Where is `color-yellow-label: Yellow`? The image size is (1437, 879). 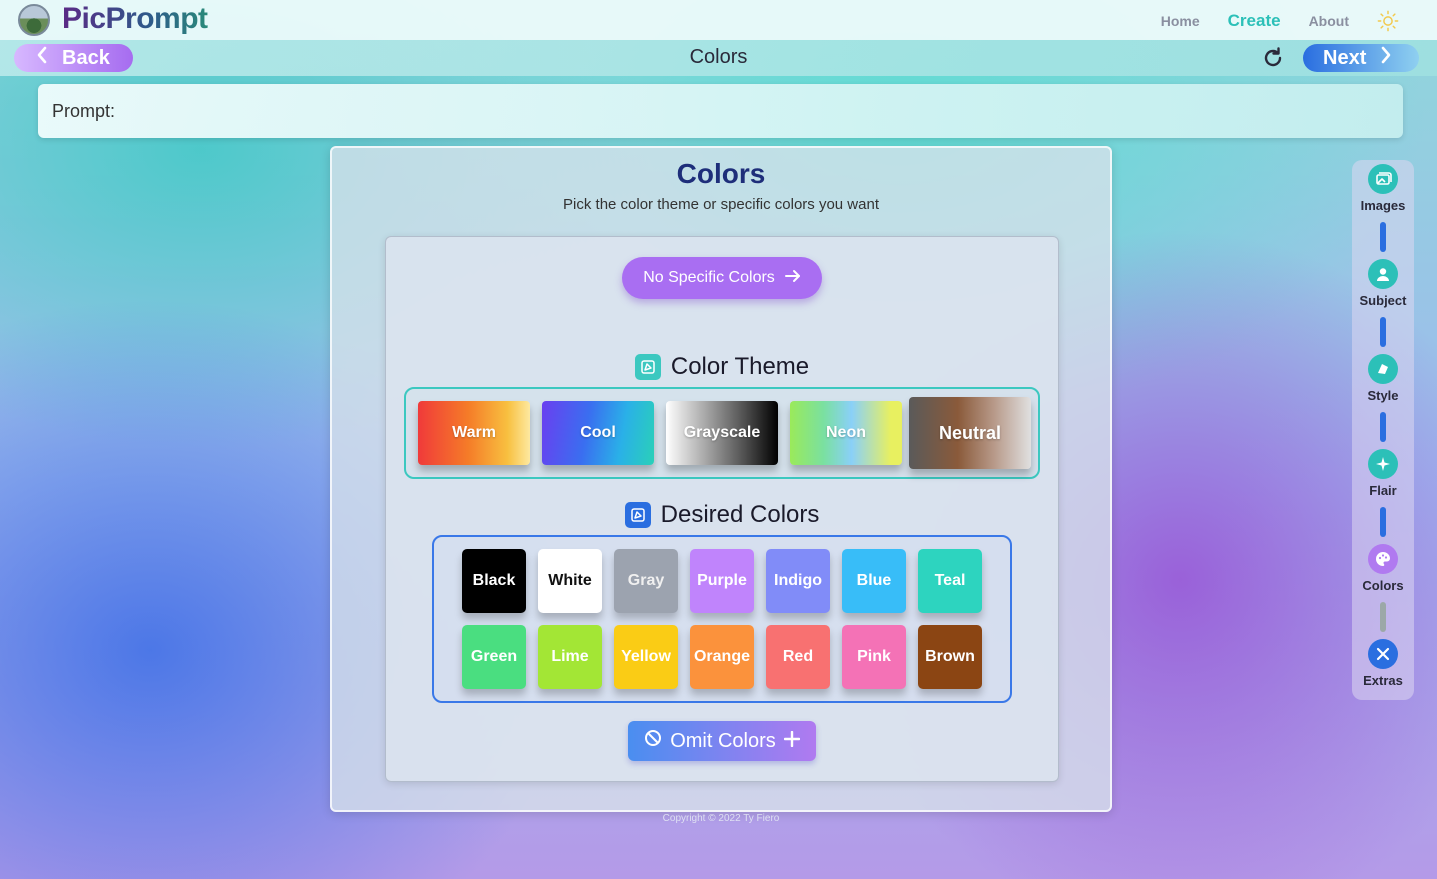 color-yellow-label: Yellow is located at coordinates (646, 656).